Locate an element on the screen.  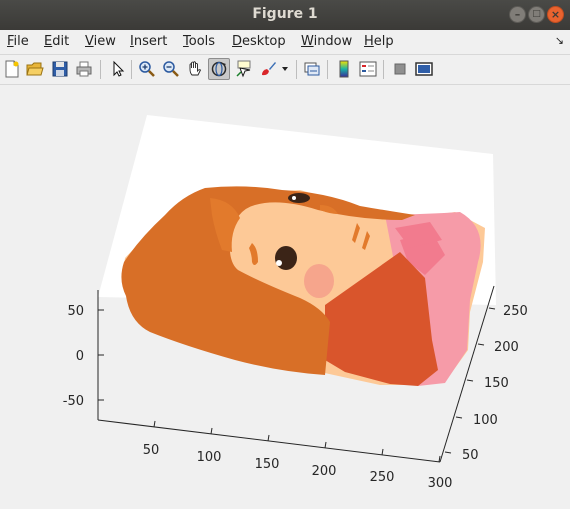
menu-desktop-label: esktop is located at coordinates (264, 41).